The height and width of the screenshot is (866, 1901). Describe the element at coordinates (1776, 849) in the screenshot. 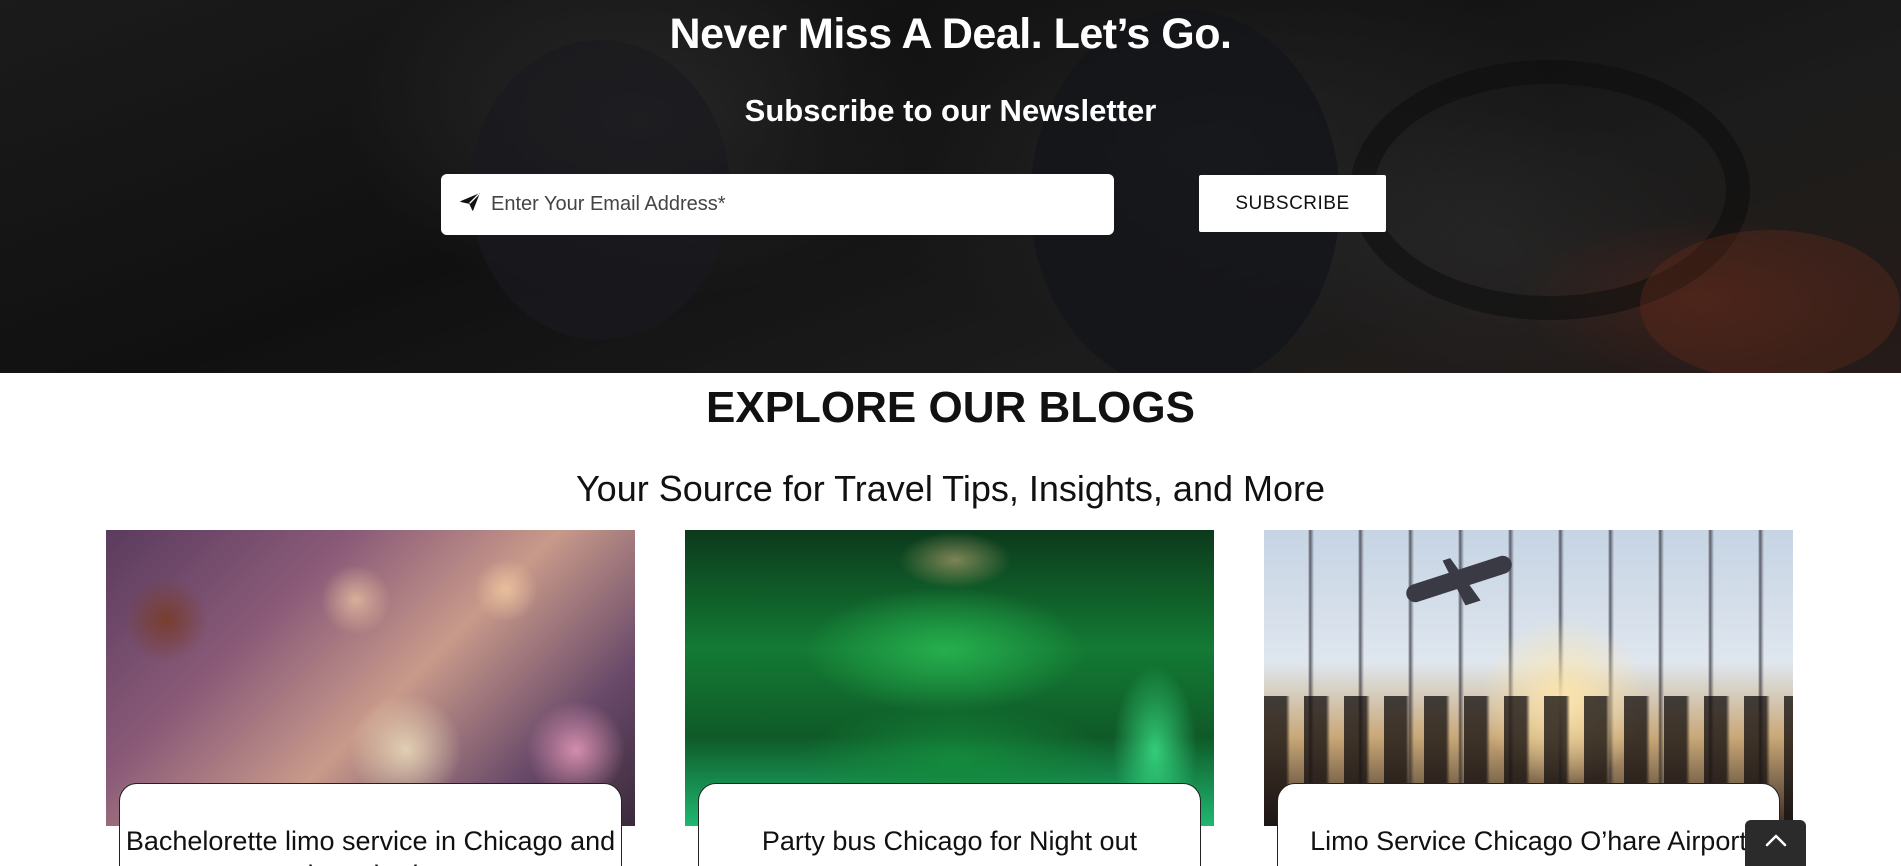

I see `chevron-up-icon` at that location.